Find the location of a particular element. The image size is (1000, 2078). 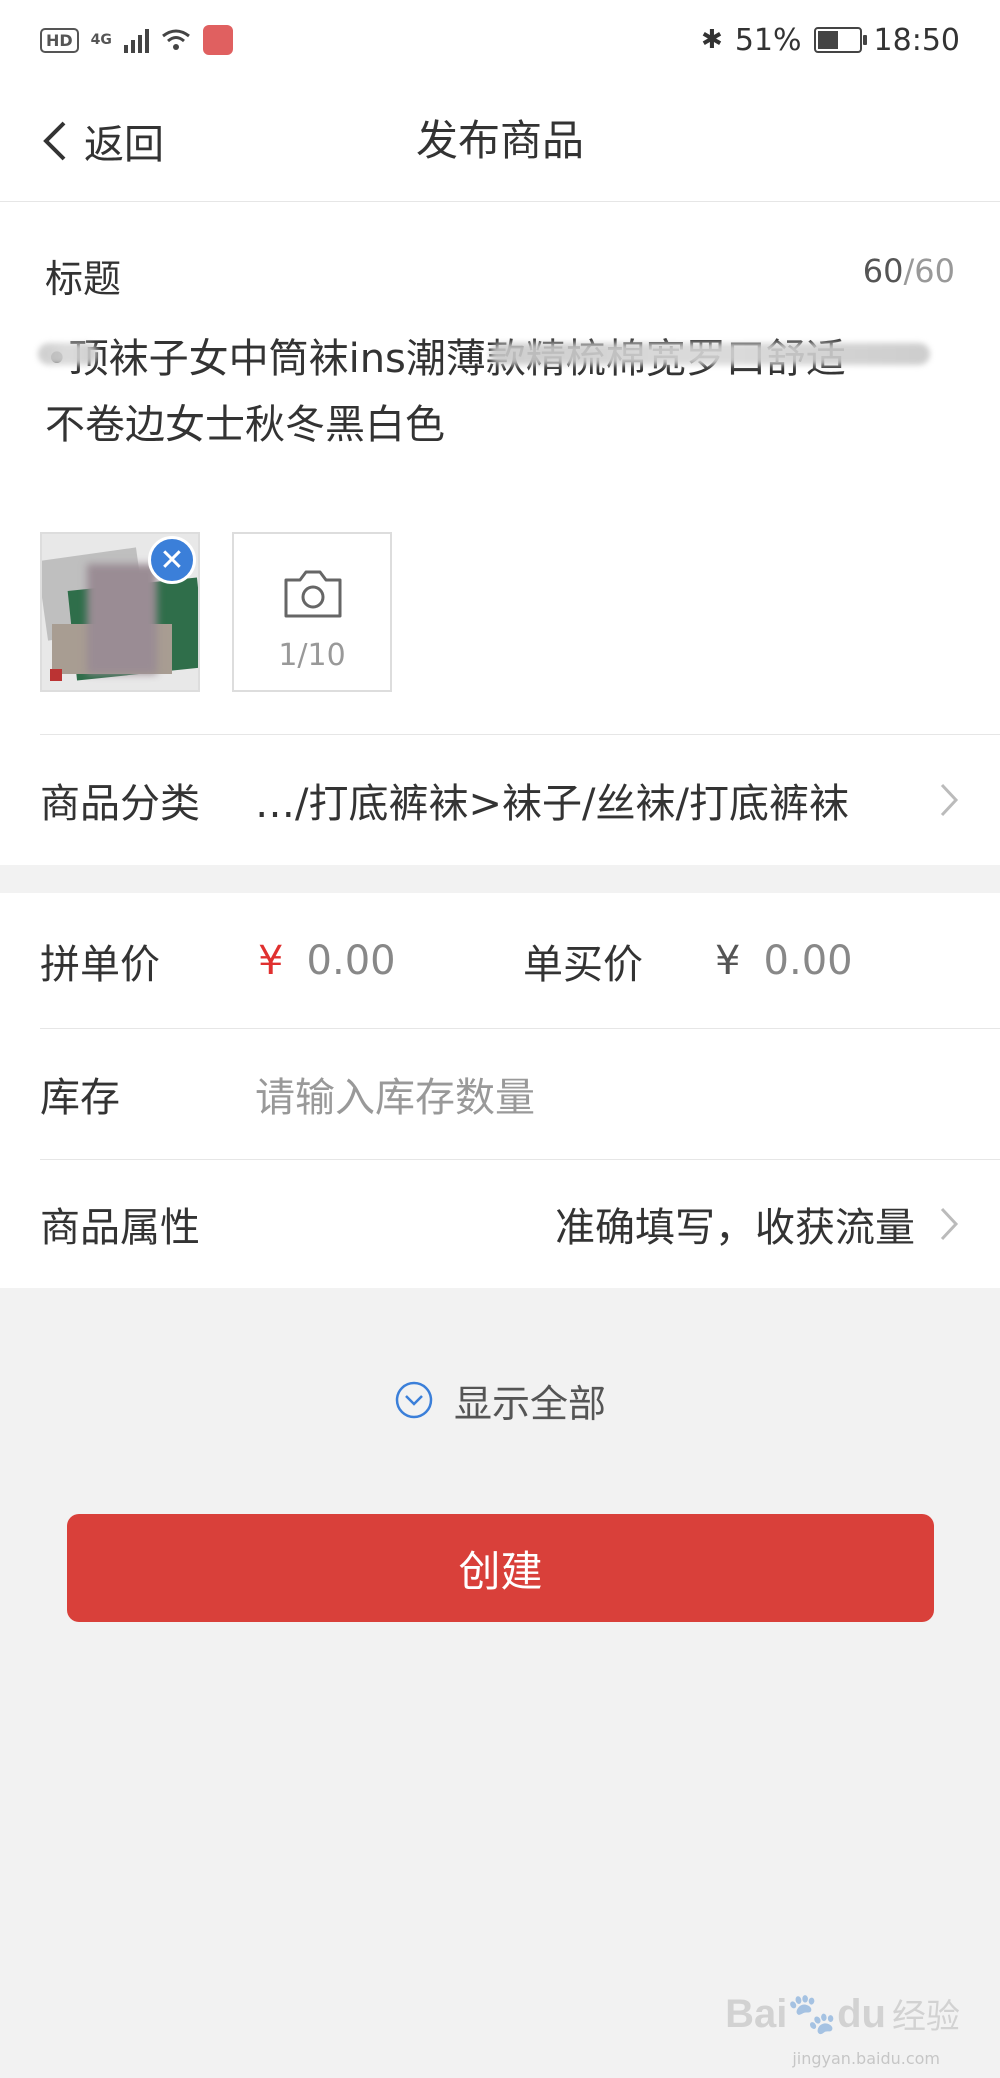

bluetooth-icon: ✱ is located at coordinates (712, 40).